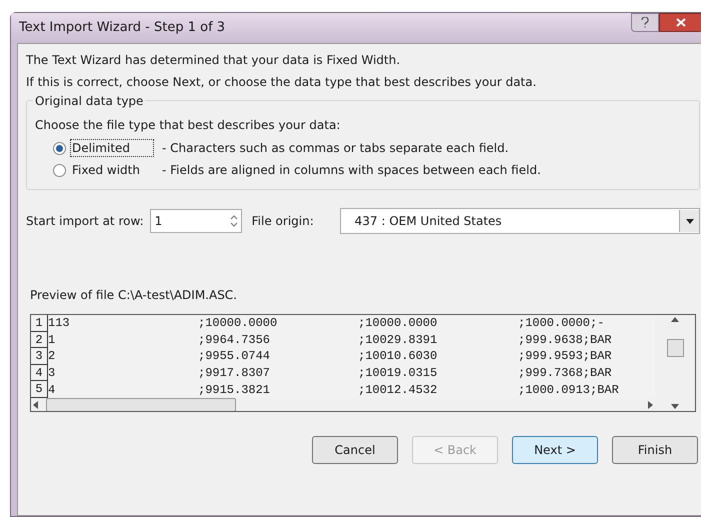 The image size is (701, 517). What do you see at coordinates (39, 323) in the screenshot?
I see `row-number: 1` at bounding box center [39, 323].